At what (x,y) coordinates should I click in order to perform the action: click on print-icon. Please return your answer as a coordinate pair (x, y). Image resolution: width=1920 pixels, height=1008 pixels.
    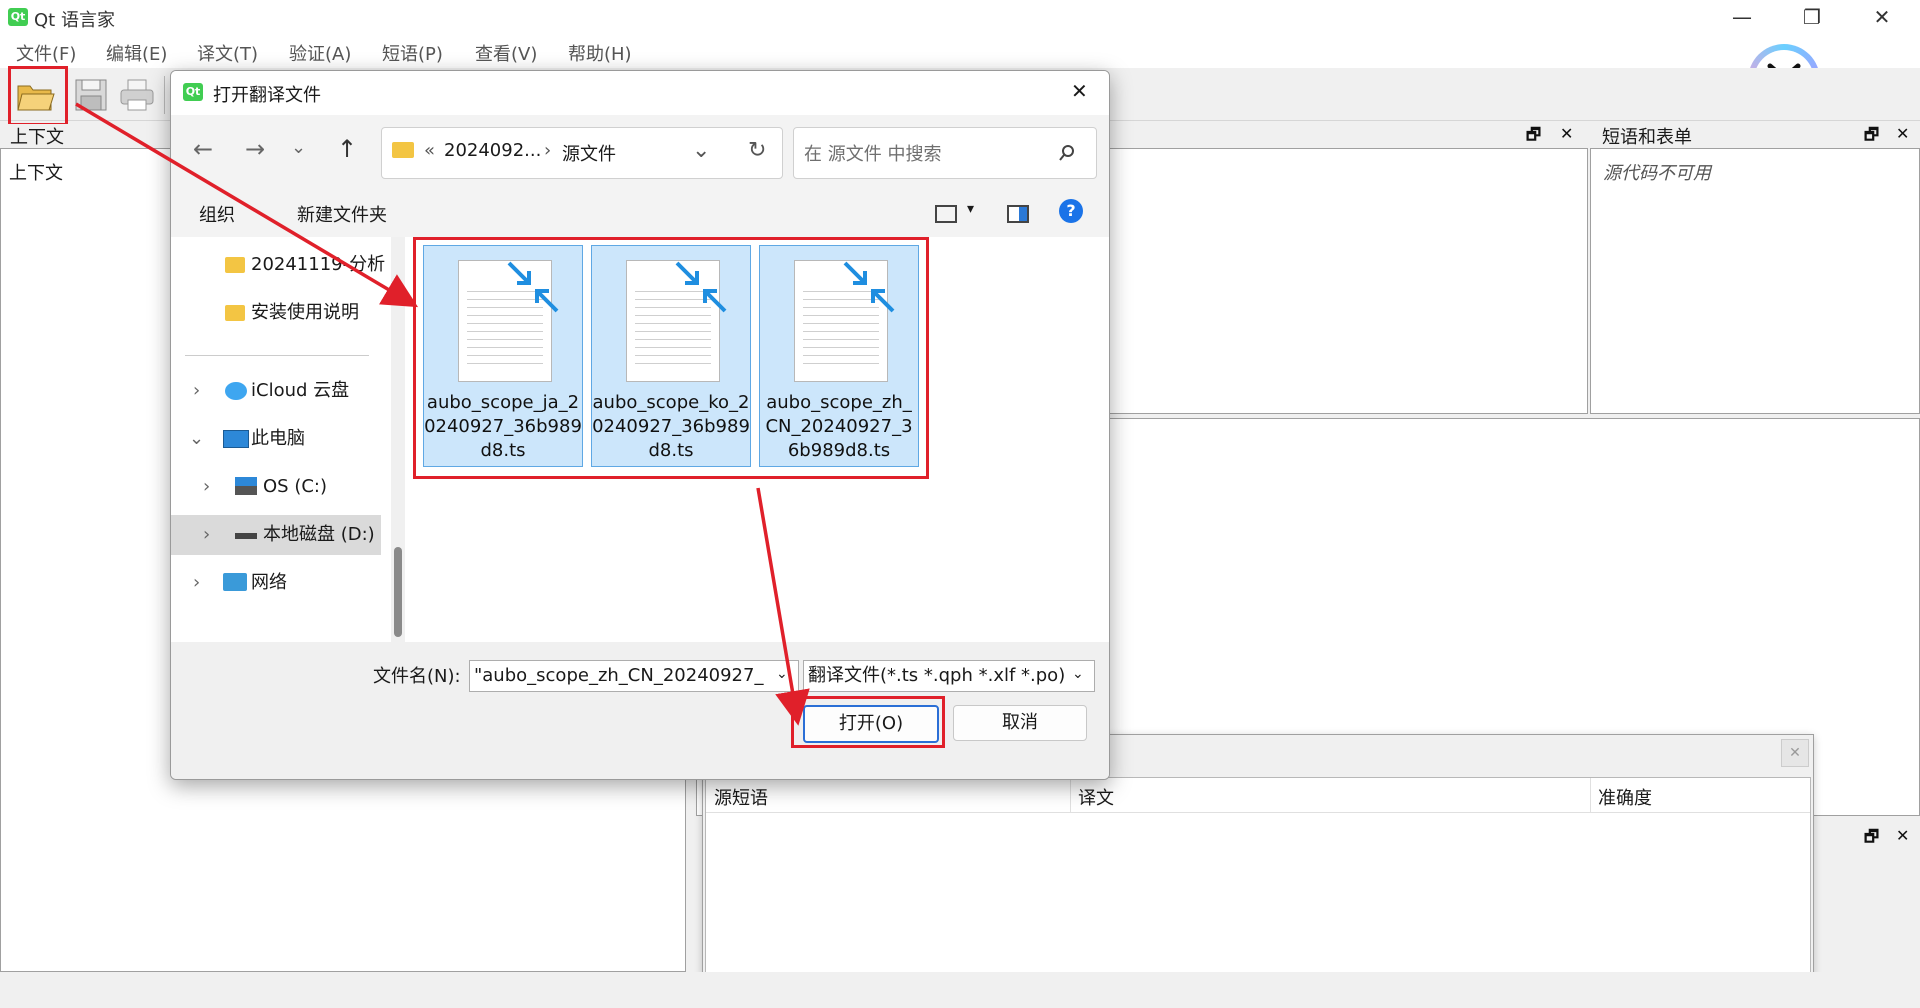
    Looking at the image, I should click on (137, 95).